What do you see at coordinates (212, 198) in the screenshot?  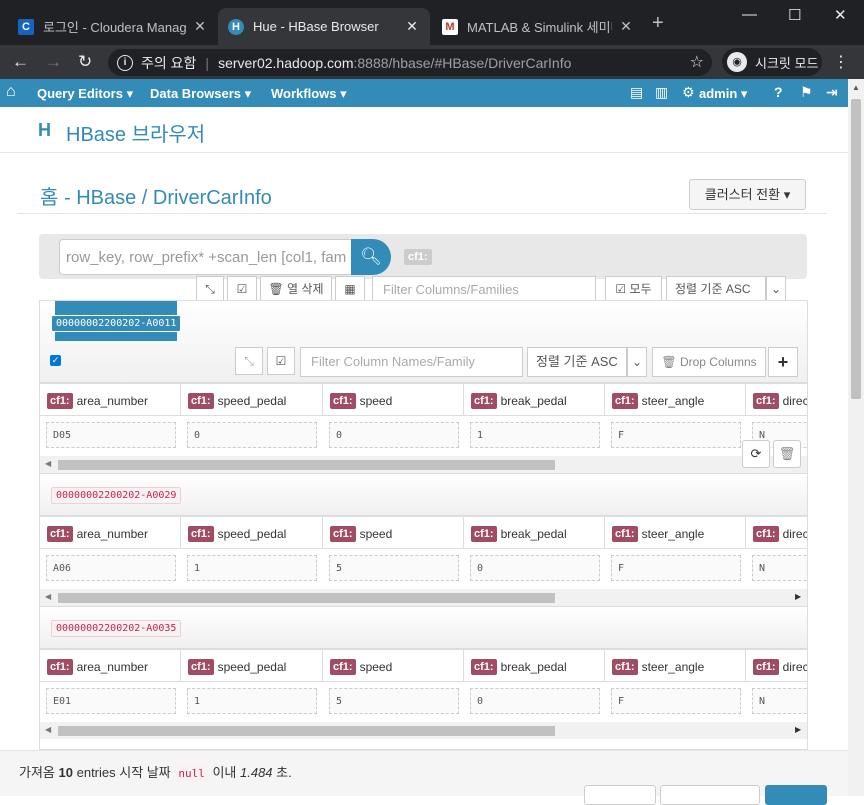 I see `breadcrumb-table: DriverCarInfo` at bounding box center [212, 198].